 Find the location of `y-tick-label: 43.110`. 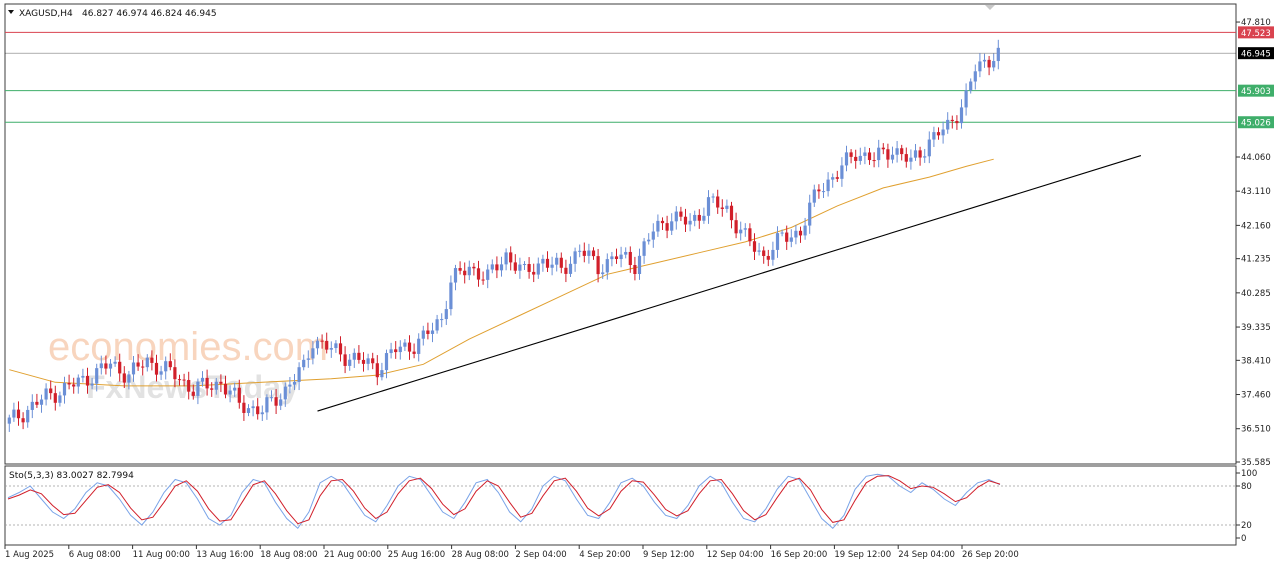

y-tick-label: 43.110 is located at coordinates (1256, 192).